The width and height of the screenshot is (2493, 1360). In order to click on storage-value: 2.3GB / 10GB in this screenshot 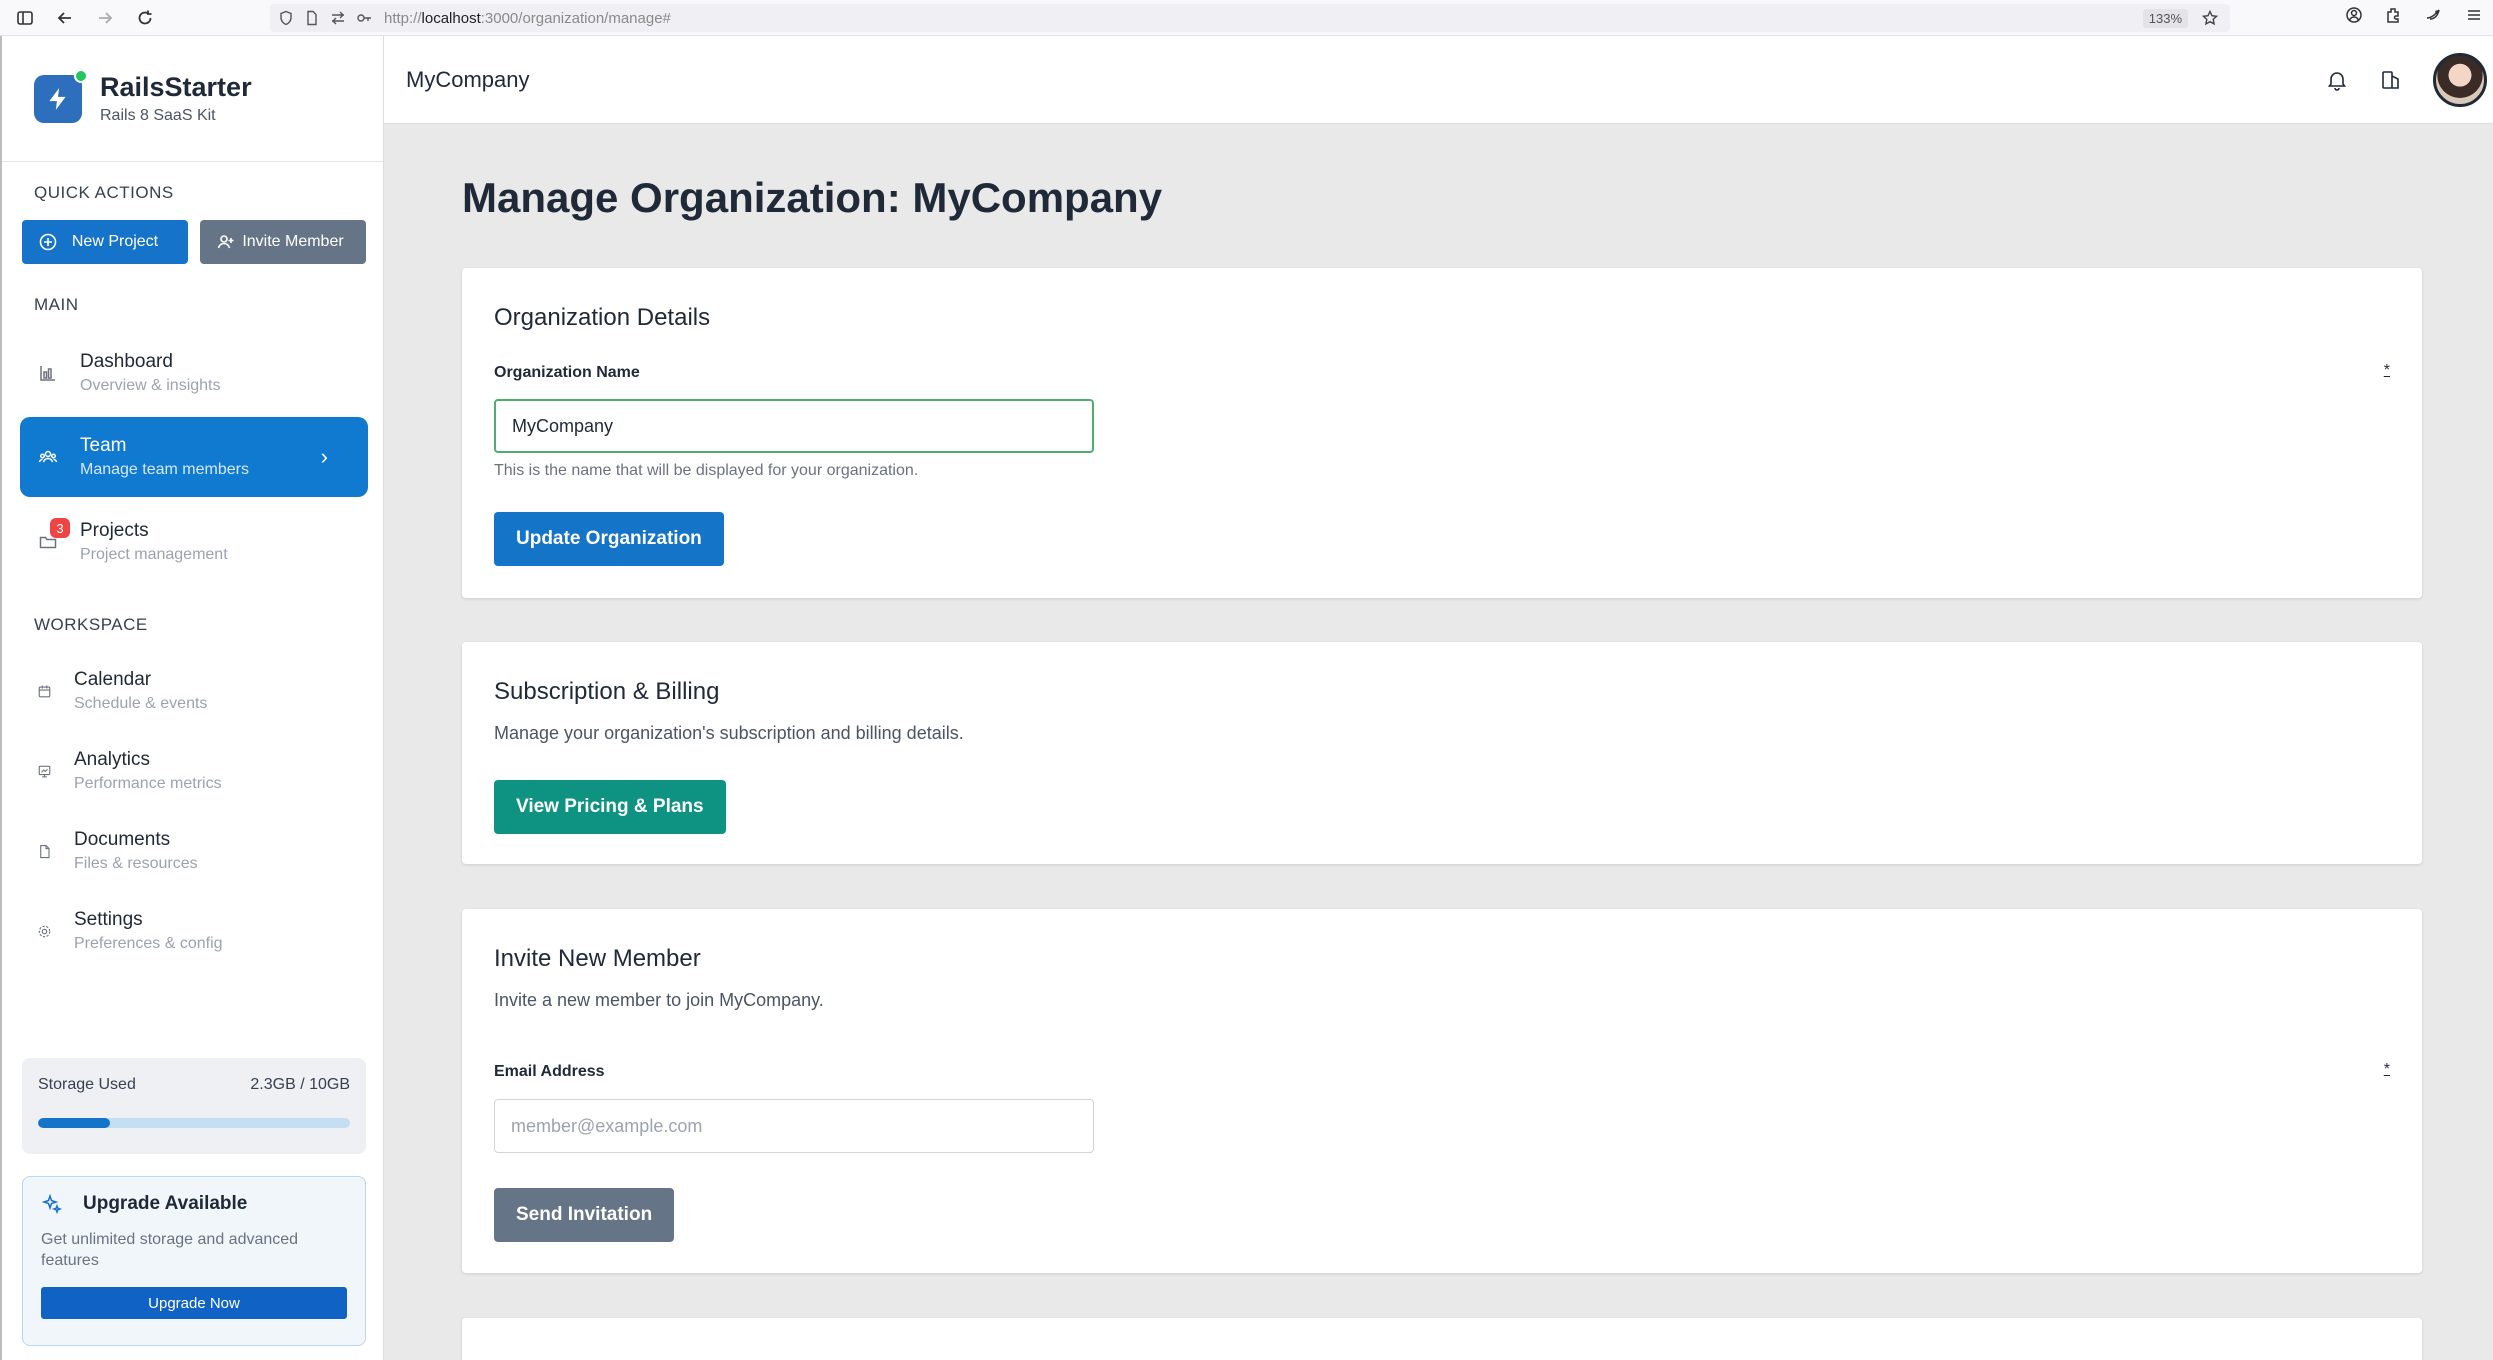, I will do `click(300, 1084)`.